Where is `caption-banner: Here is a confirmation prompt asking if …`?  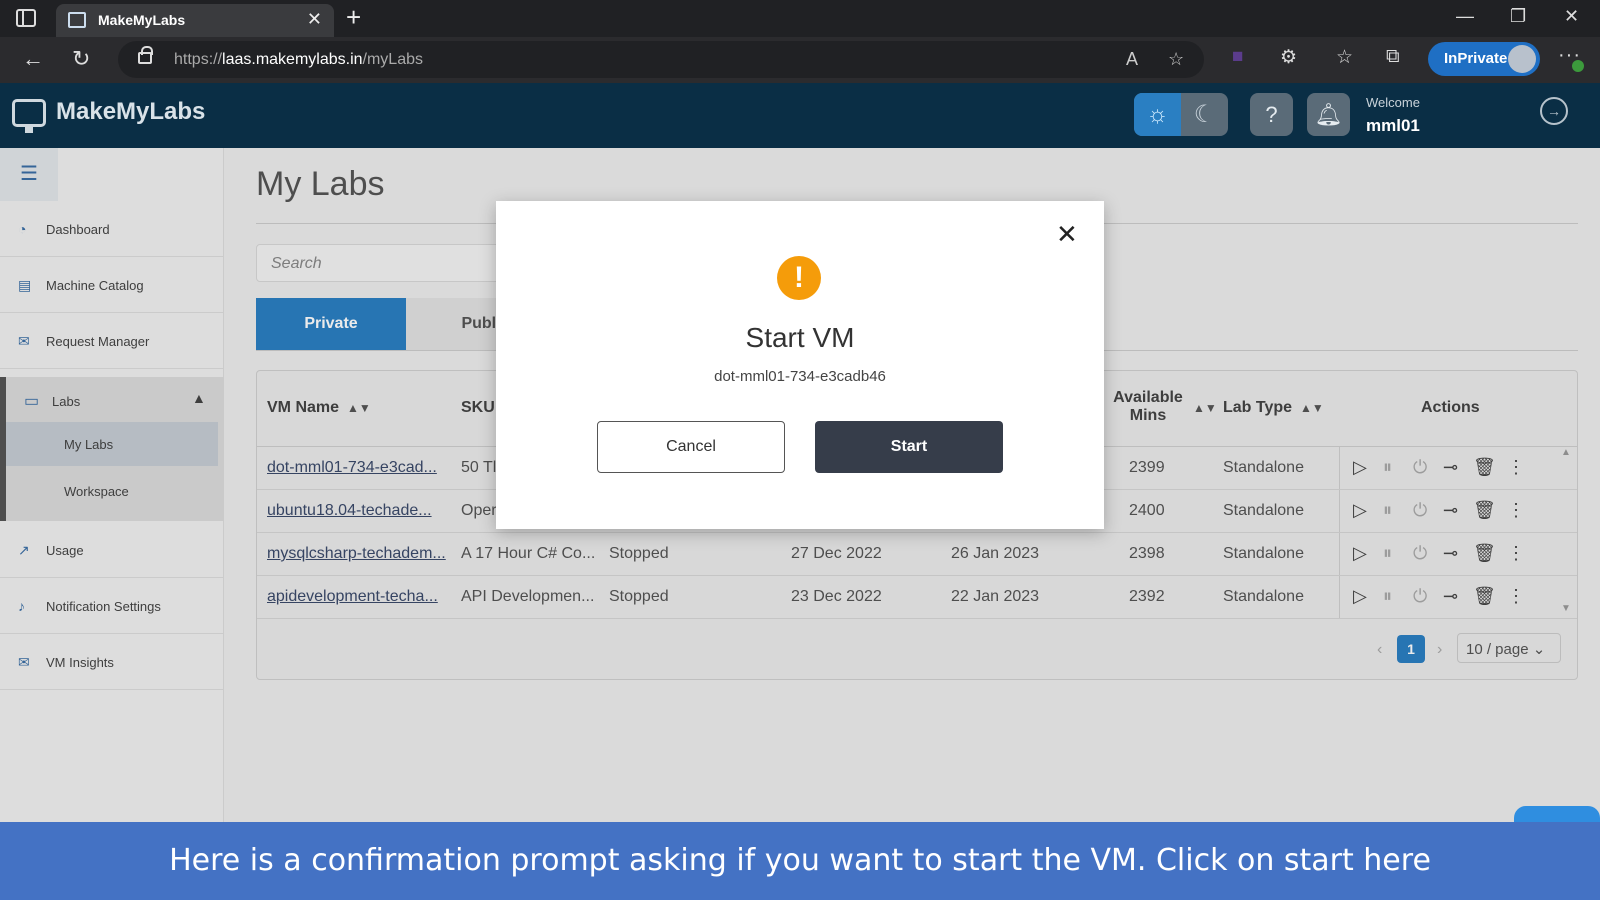
caption-banner: Here is a confirmation prompt asking if … is located at coordinates (800, 861).